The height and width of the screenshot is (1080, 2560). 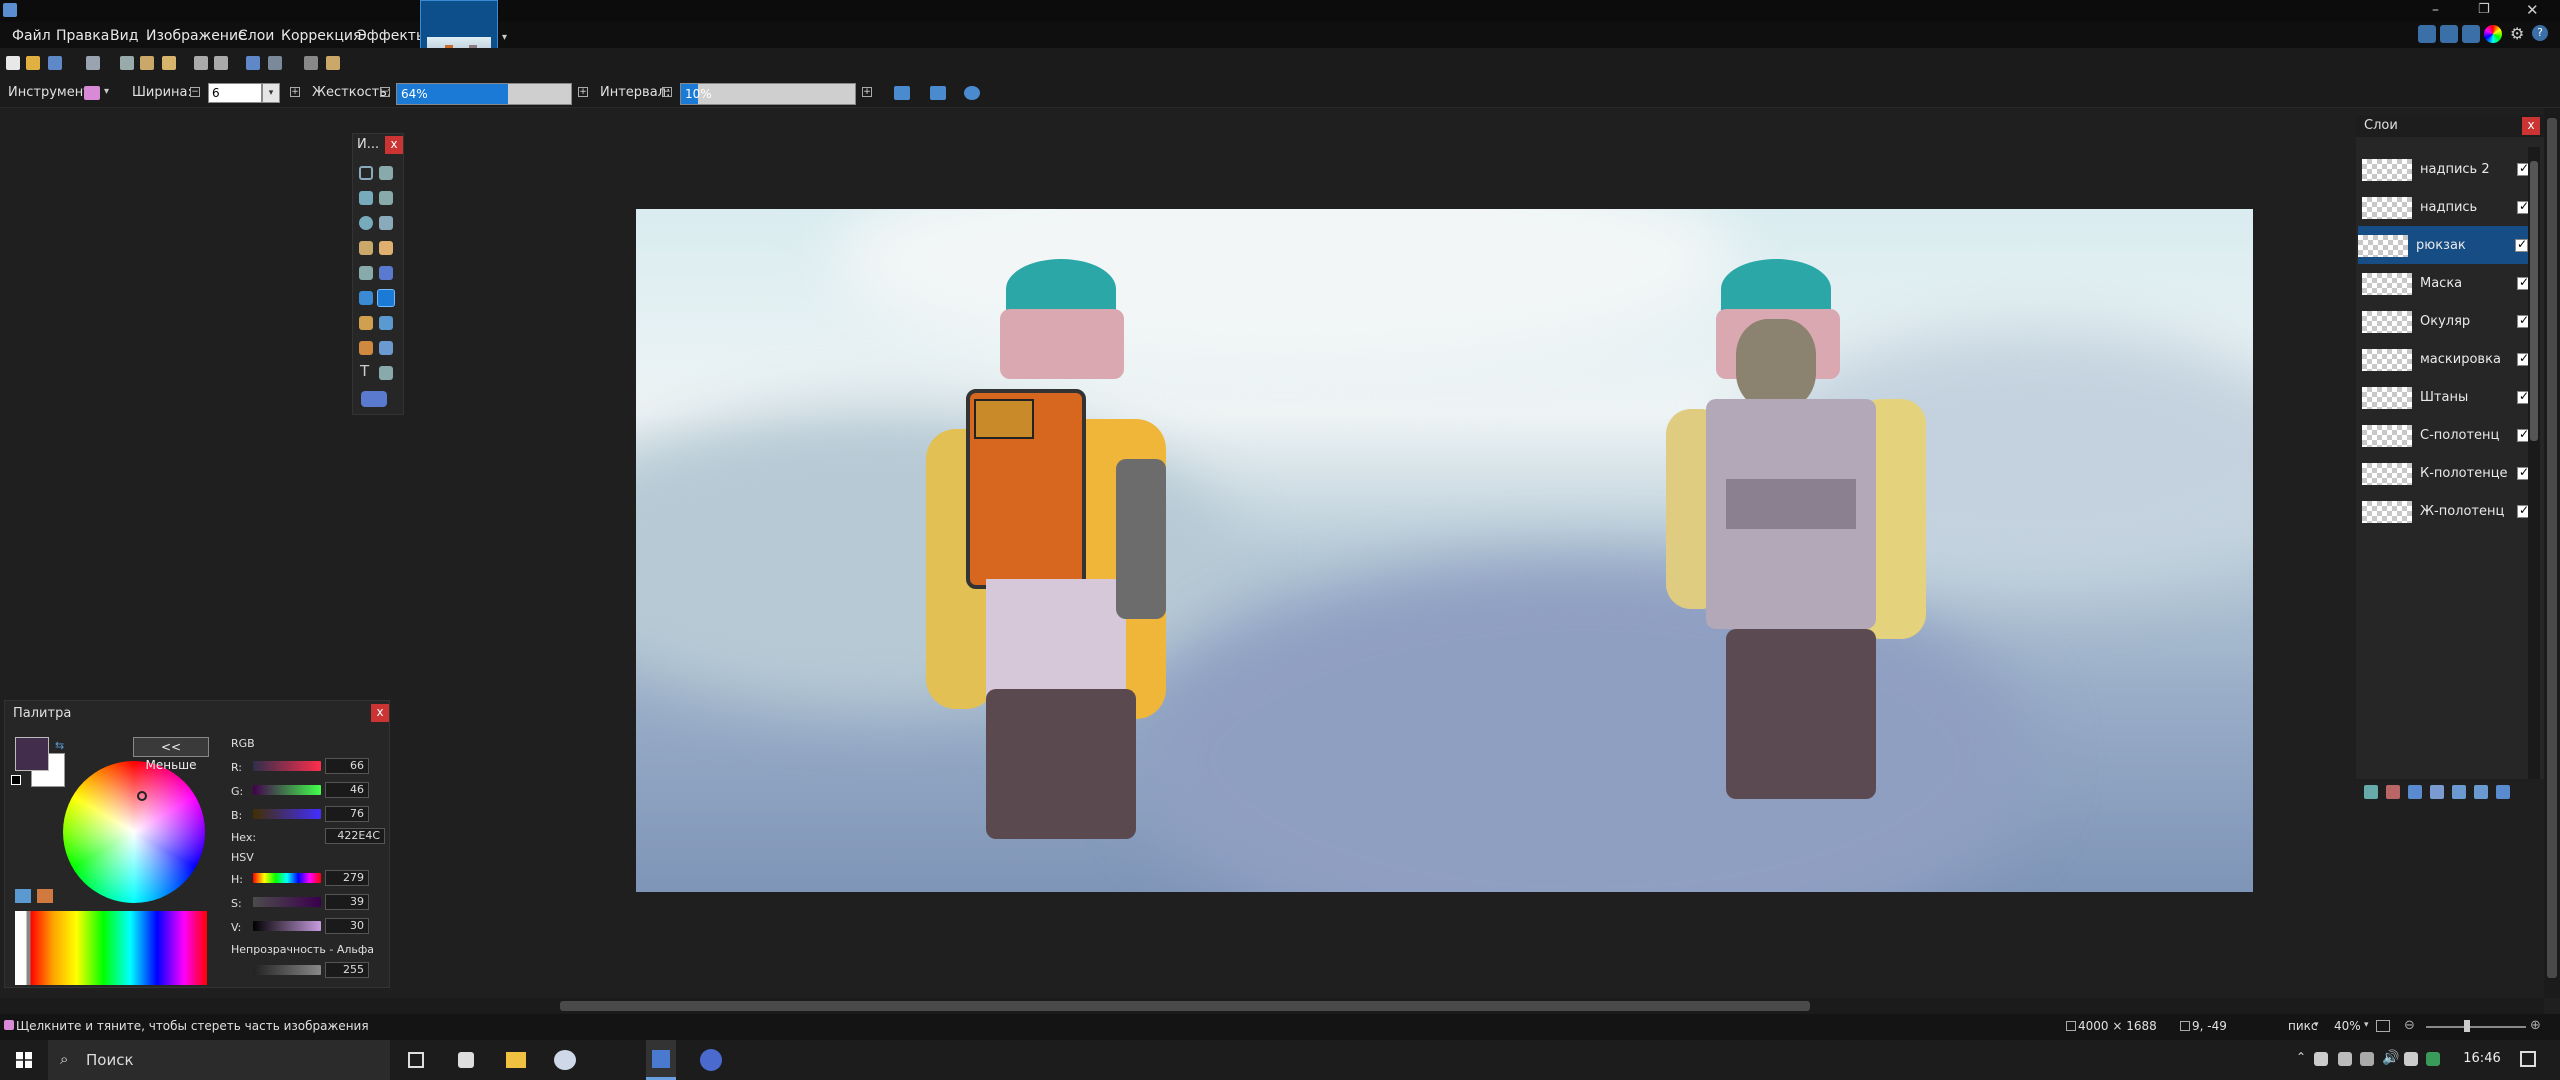 I want to click on alpha-input: 255, so click(x=347, y=970).